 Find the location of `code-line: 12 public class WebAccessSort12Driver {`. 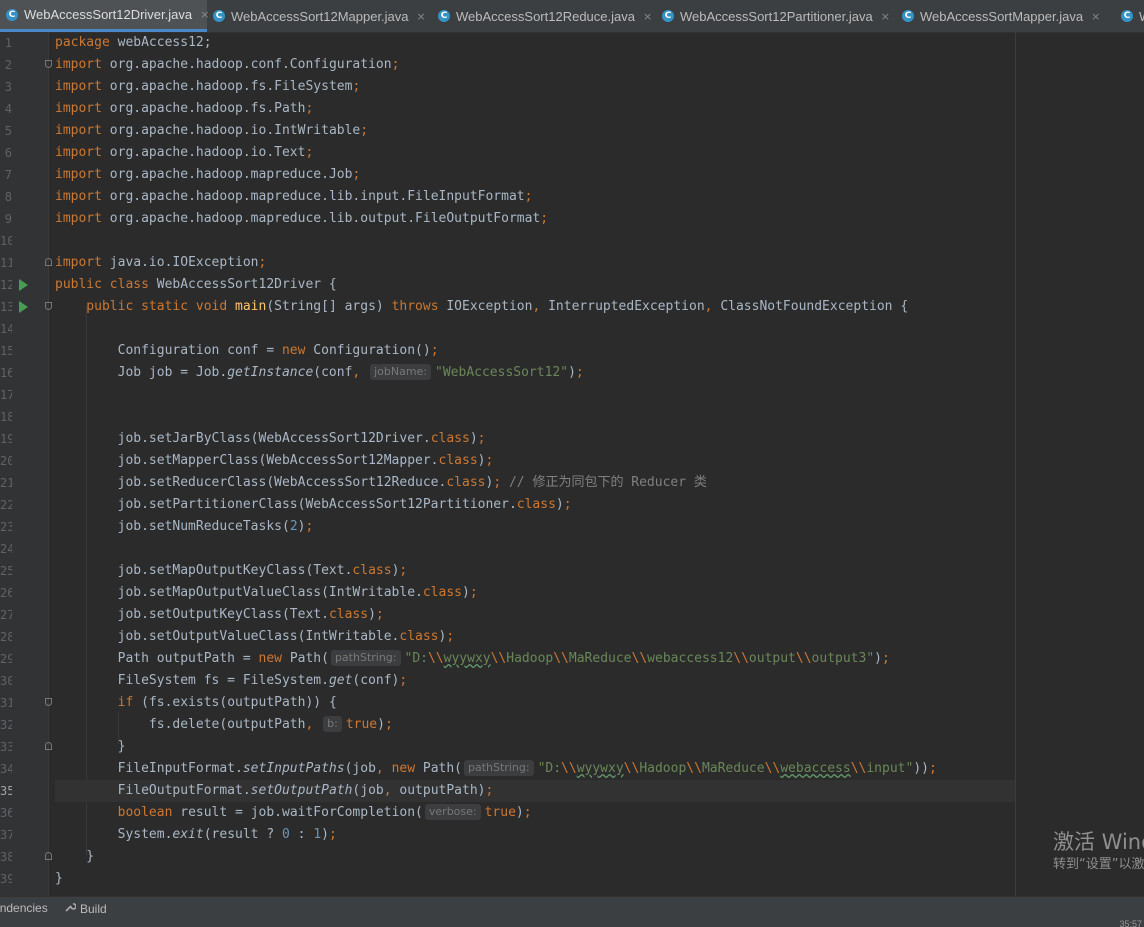

code-line: 12 public class WebAccessSort12Driver { is located at coordinates (572, 285).